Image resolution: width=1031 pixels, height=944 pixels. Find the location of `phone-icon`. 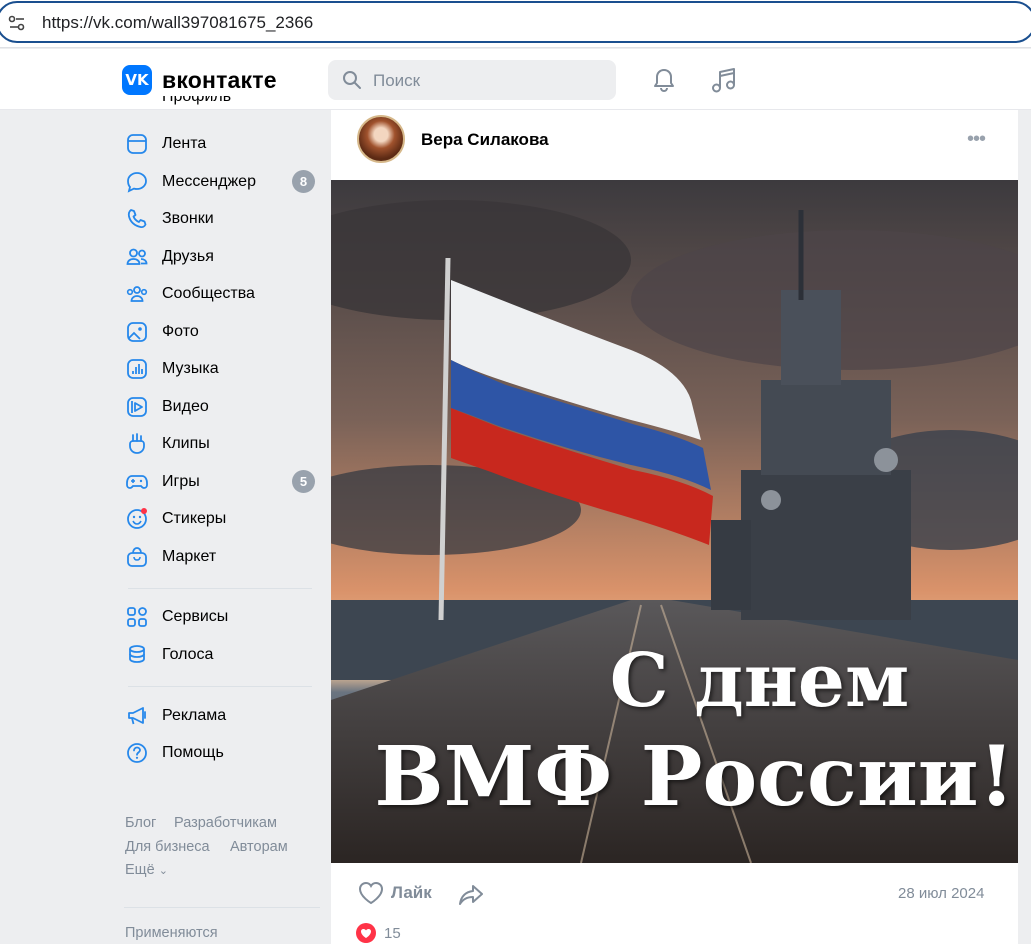

phone-icon is located at coordinates (137, 219).